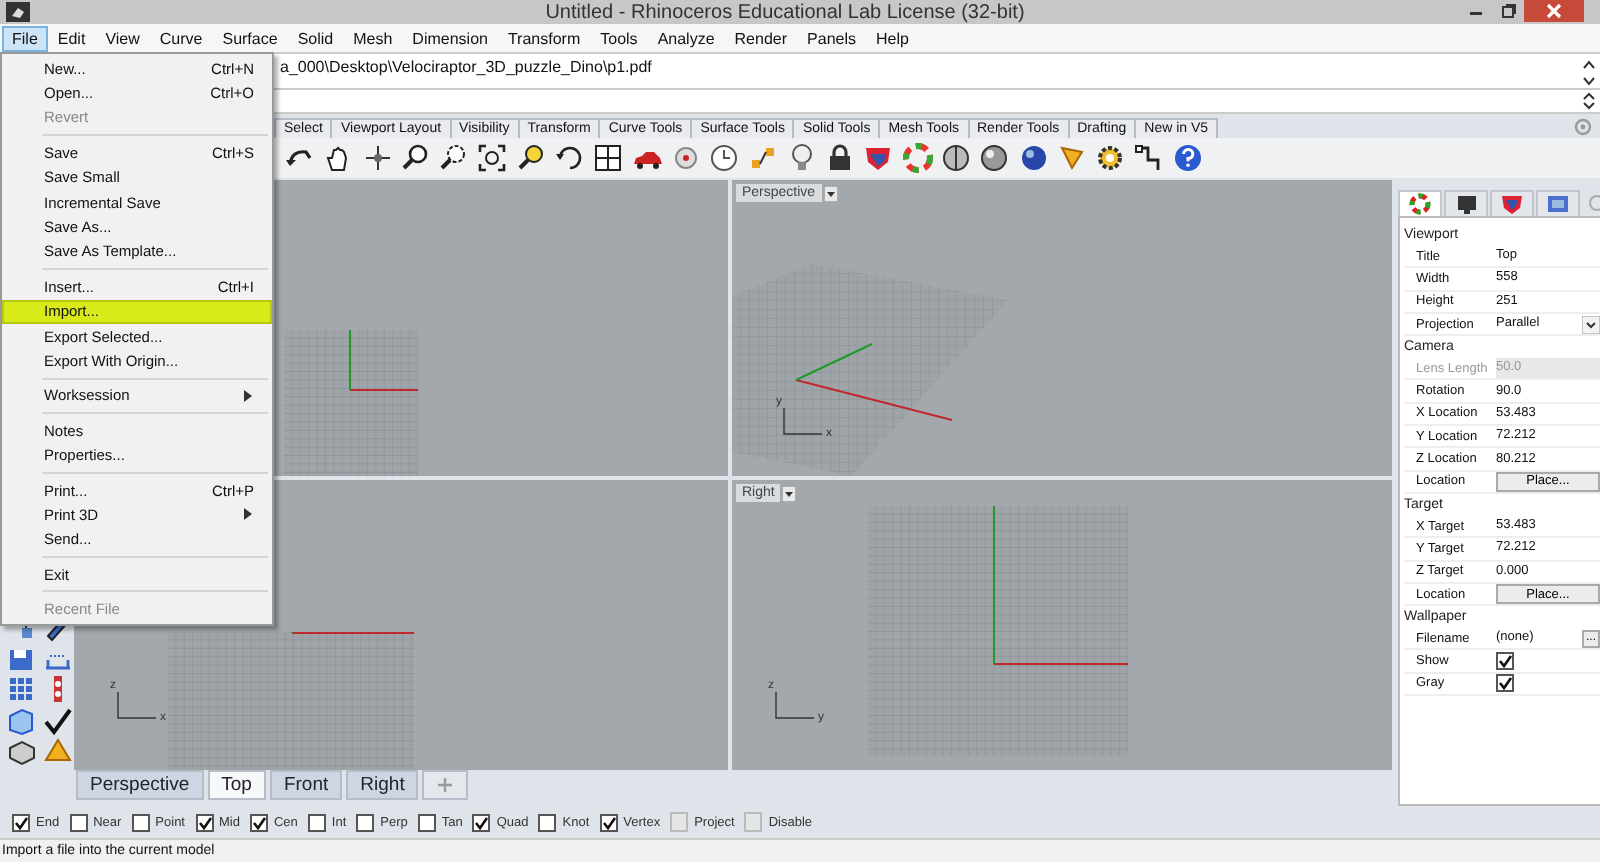 The height and width of the screenshot is (862, 1600). Describe the element at coordinates (785, 12) in the screenshot. I see `window-title: Untitled - Rhinoceros Educational Lab License (32-bit)` at that location.